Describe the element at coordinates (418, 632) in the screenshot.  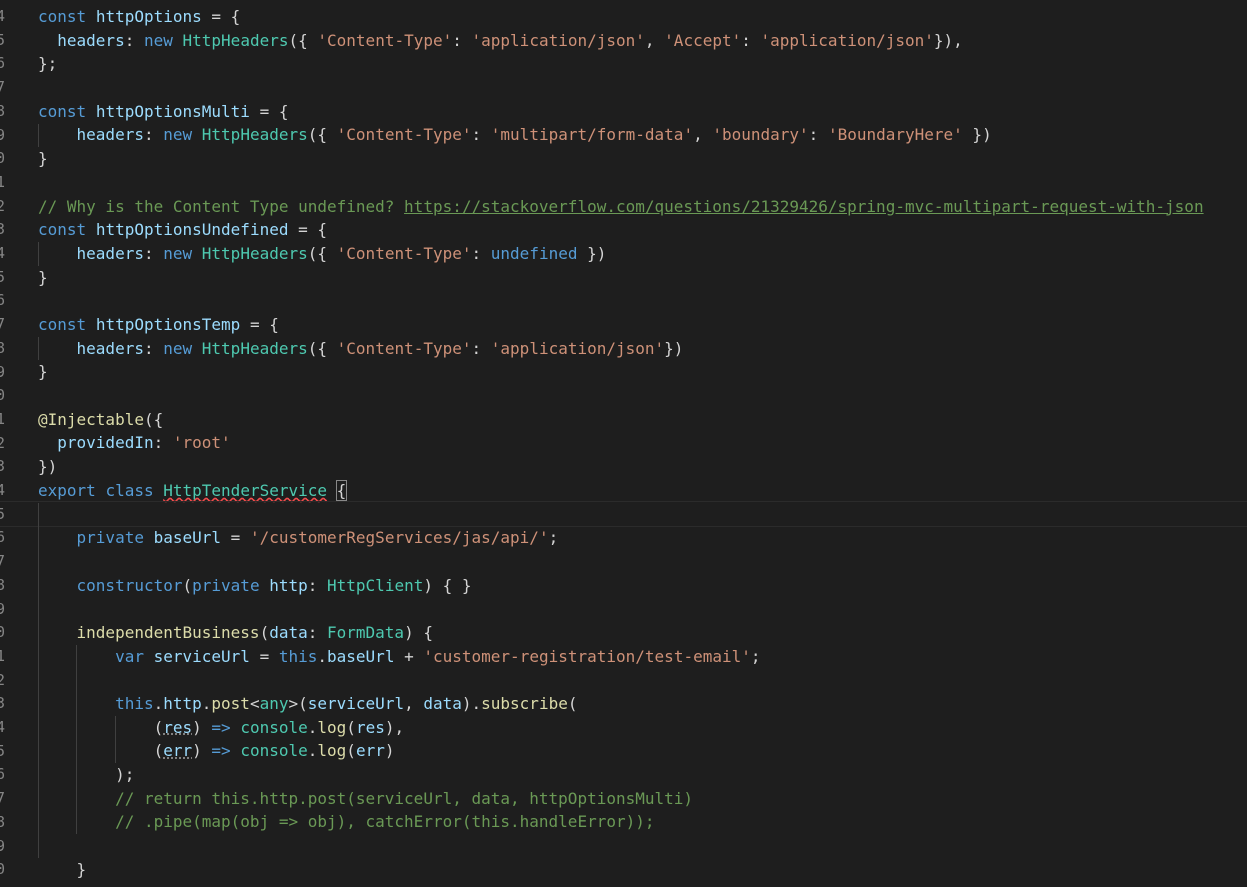
I see `code-token: ) {` at that location.